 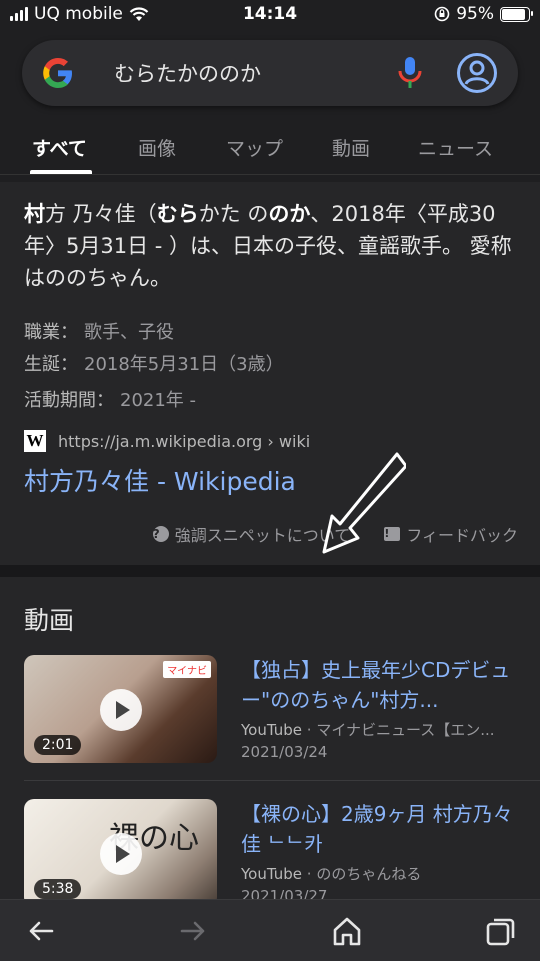 I want to click on video-source: YouTube · ののちゃんねる, so click(x=381, y=873).